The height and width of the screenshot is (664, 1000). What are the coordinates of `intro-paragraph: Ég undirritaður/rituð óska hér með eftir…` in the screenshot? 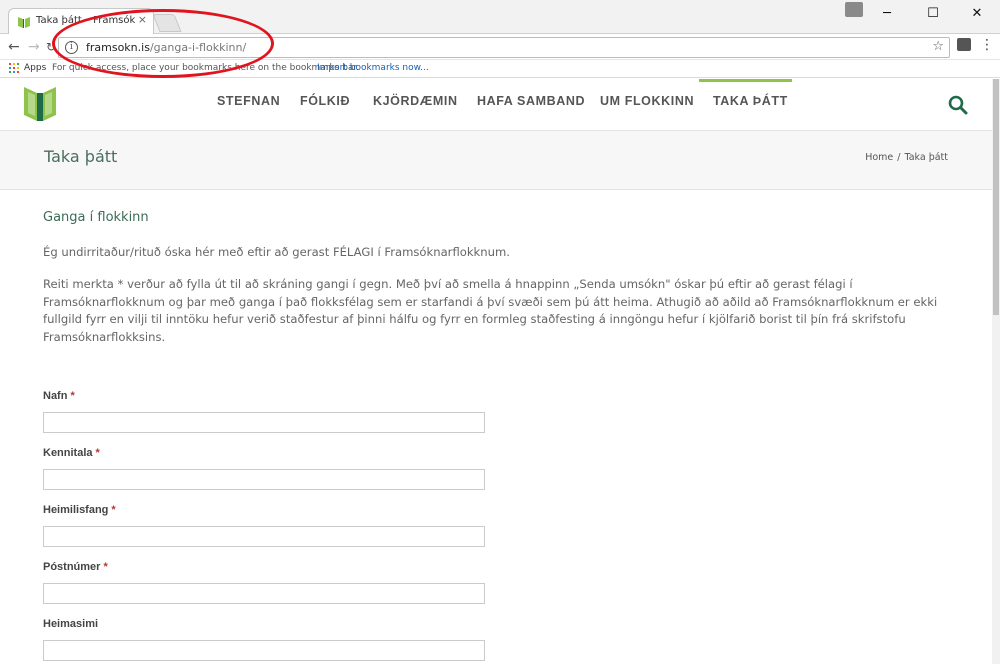 It's located at (276, 252).